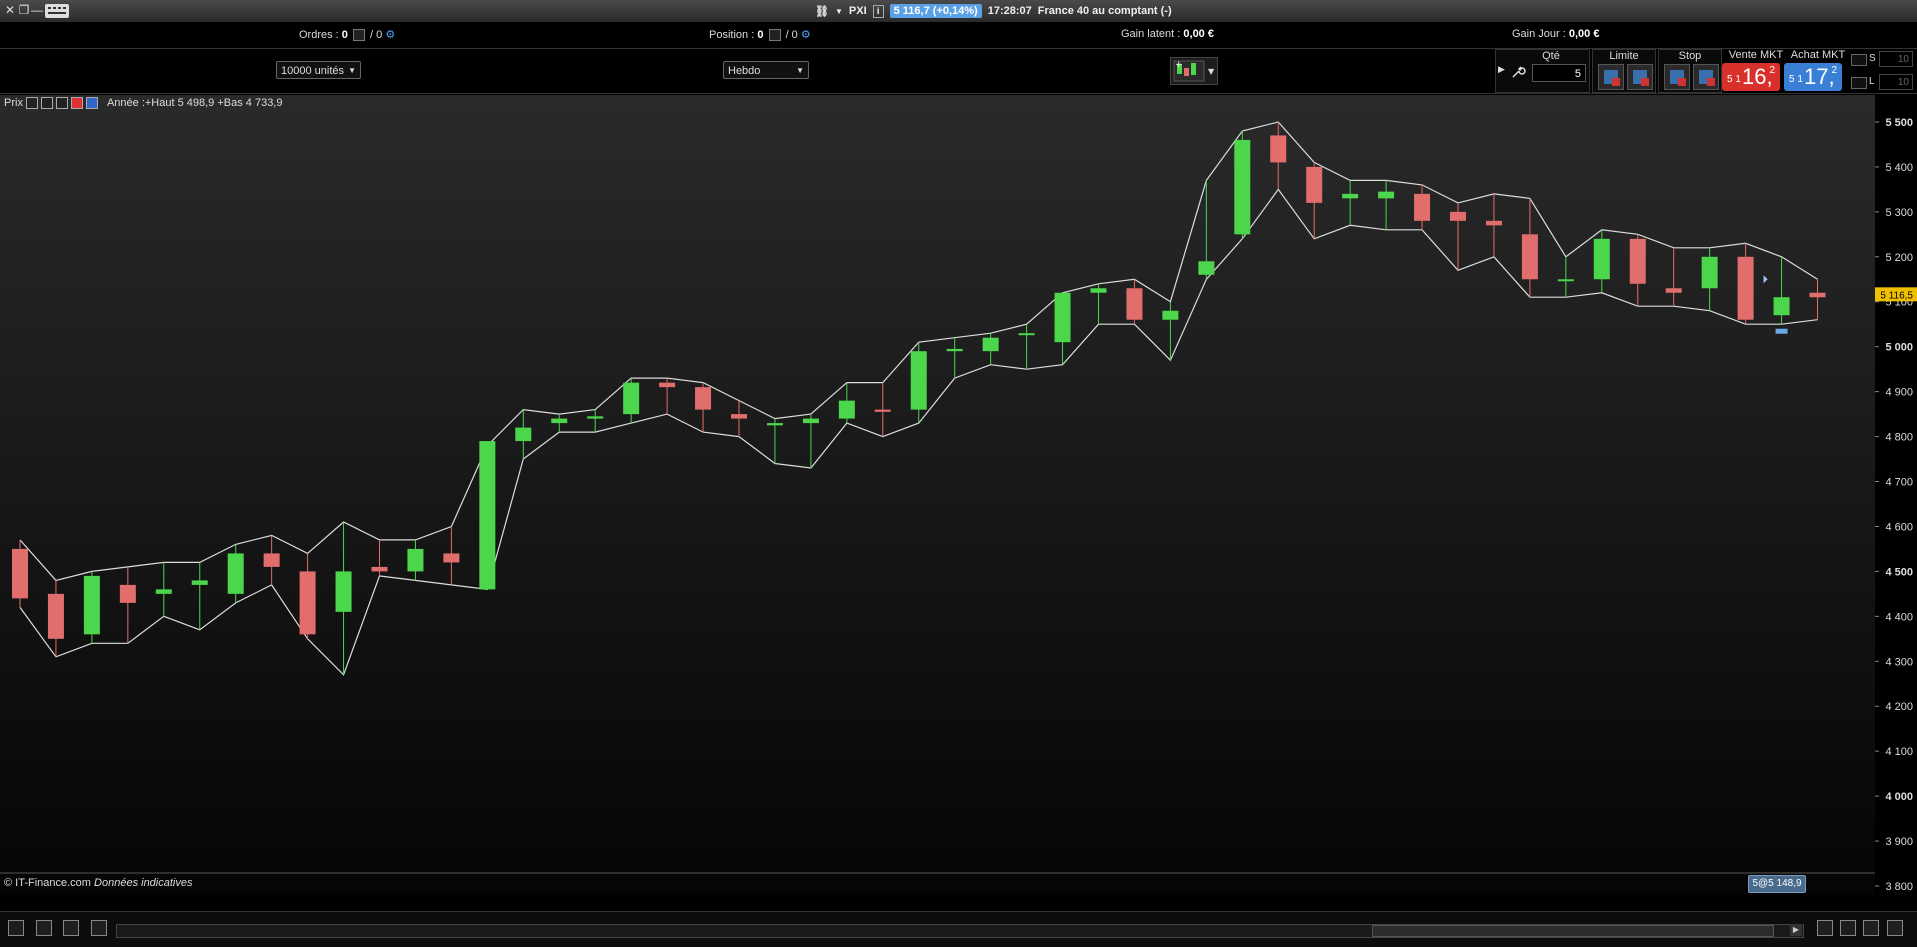 The image size is (1917, 947). I want to click on minimize-icon: —, so click(37, 10).